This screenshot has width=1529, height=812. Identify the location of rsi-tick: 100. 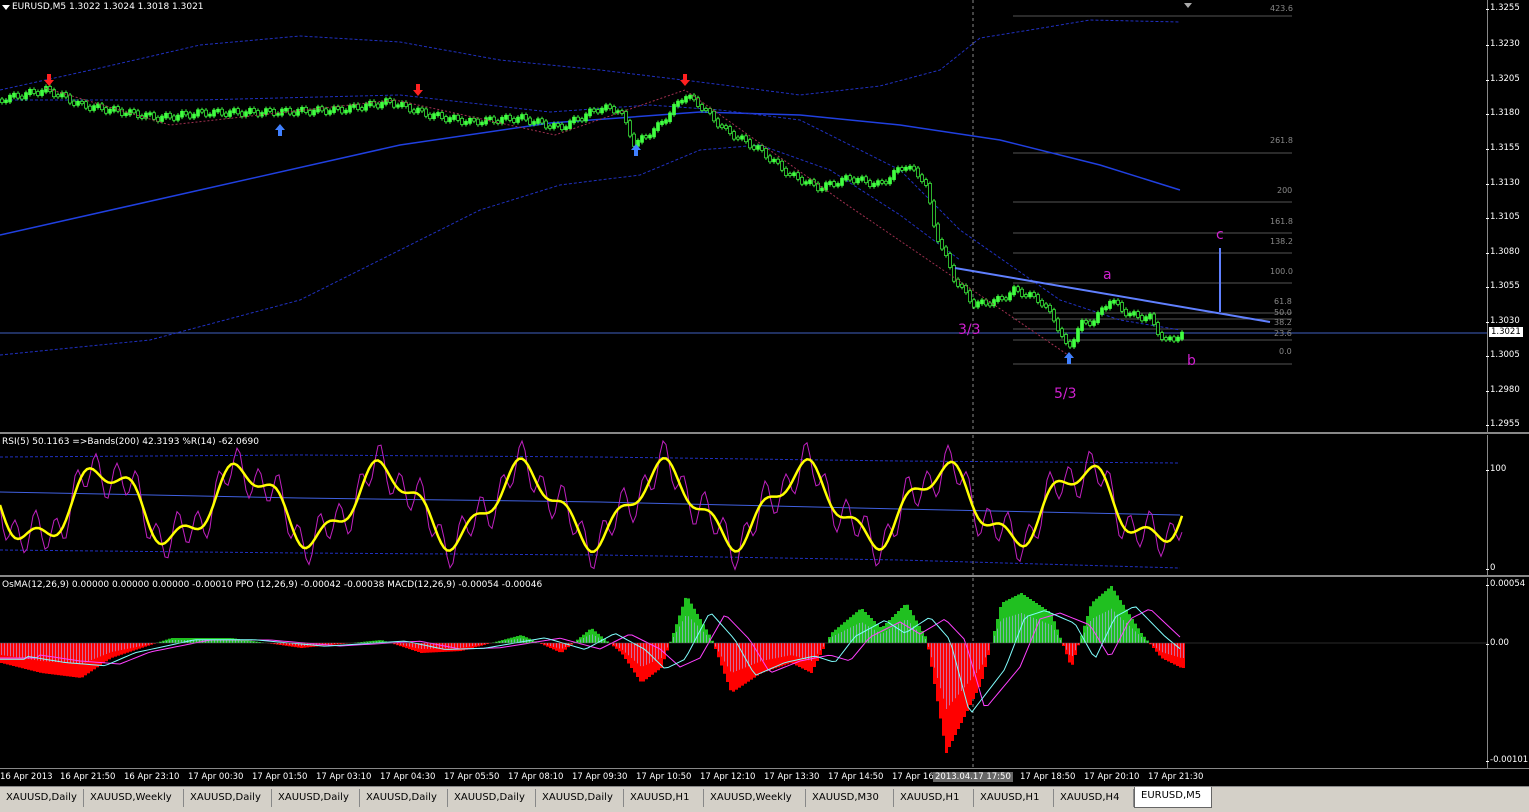
(1496, 469).